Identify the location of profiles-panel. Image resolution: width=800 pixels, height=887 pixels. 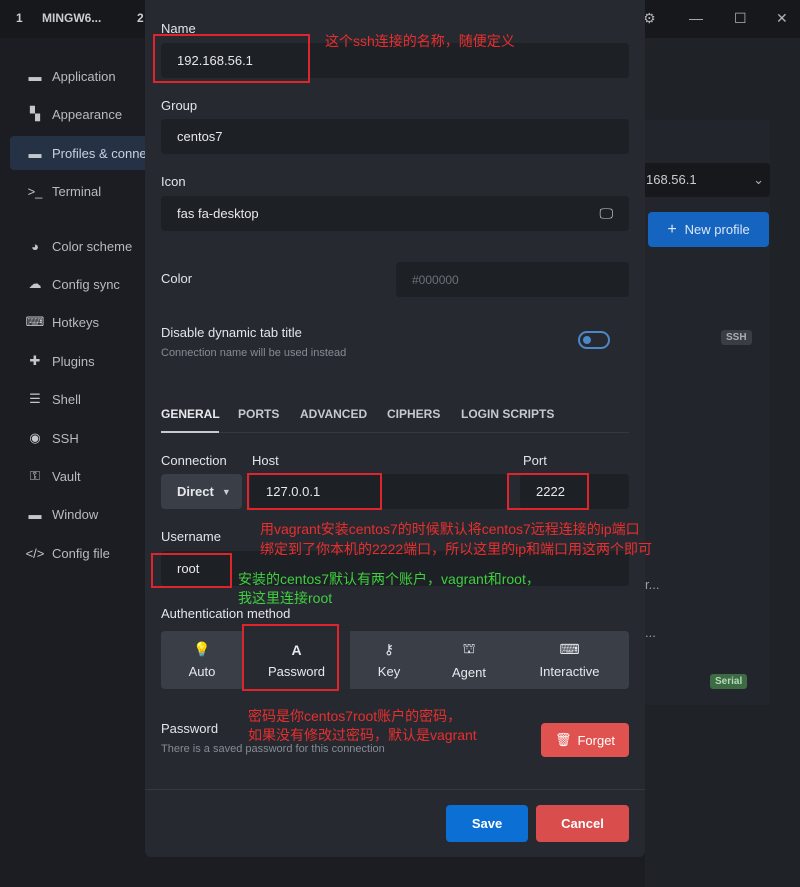
(707, 412).